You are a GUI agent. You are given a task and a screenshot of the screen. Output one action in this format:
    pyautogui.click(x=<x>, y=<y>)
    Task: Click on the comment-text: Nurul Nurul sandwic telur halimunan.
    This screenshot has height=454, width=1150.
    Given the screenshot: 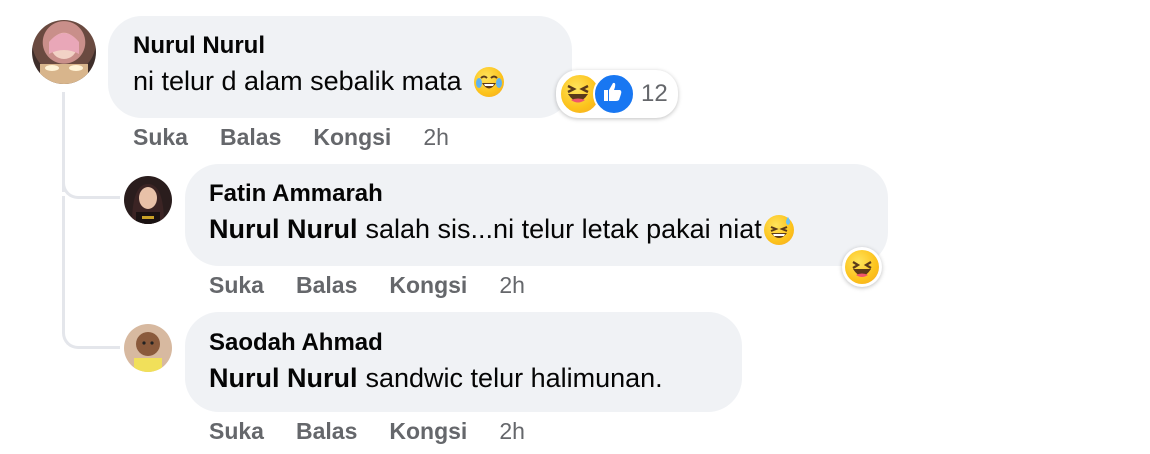 What is the action you would take?
    pyautogui.click(x=436, y=378)
    